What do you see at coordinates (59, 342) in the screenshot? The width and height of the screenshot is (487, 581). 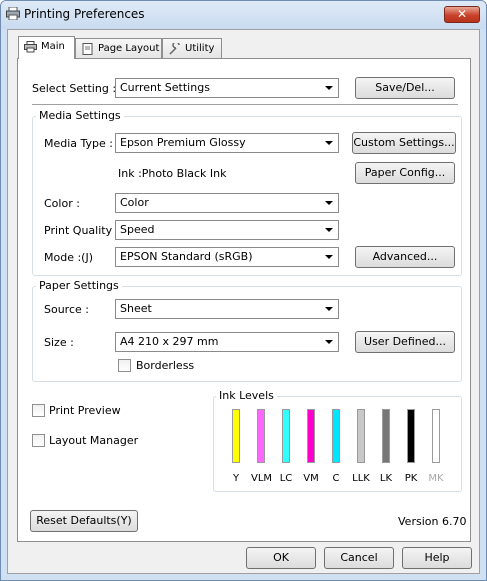 I see `size-label: Size :` at bounding box center [59, 342].